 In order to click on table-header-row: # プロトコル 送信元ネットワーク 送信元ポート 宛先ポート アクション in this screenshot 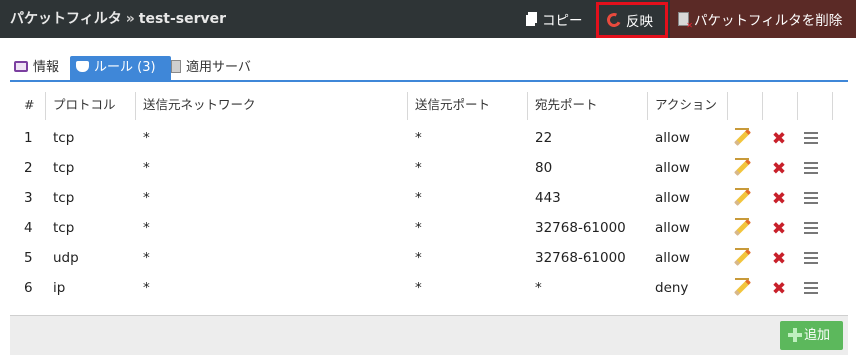, I will do `click(429, 105)`.